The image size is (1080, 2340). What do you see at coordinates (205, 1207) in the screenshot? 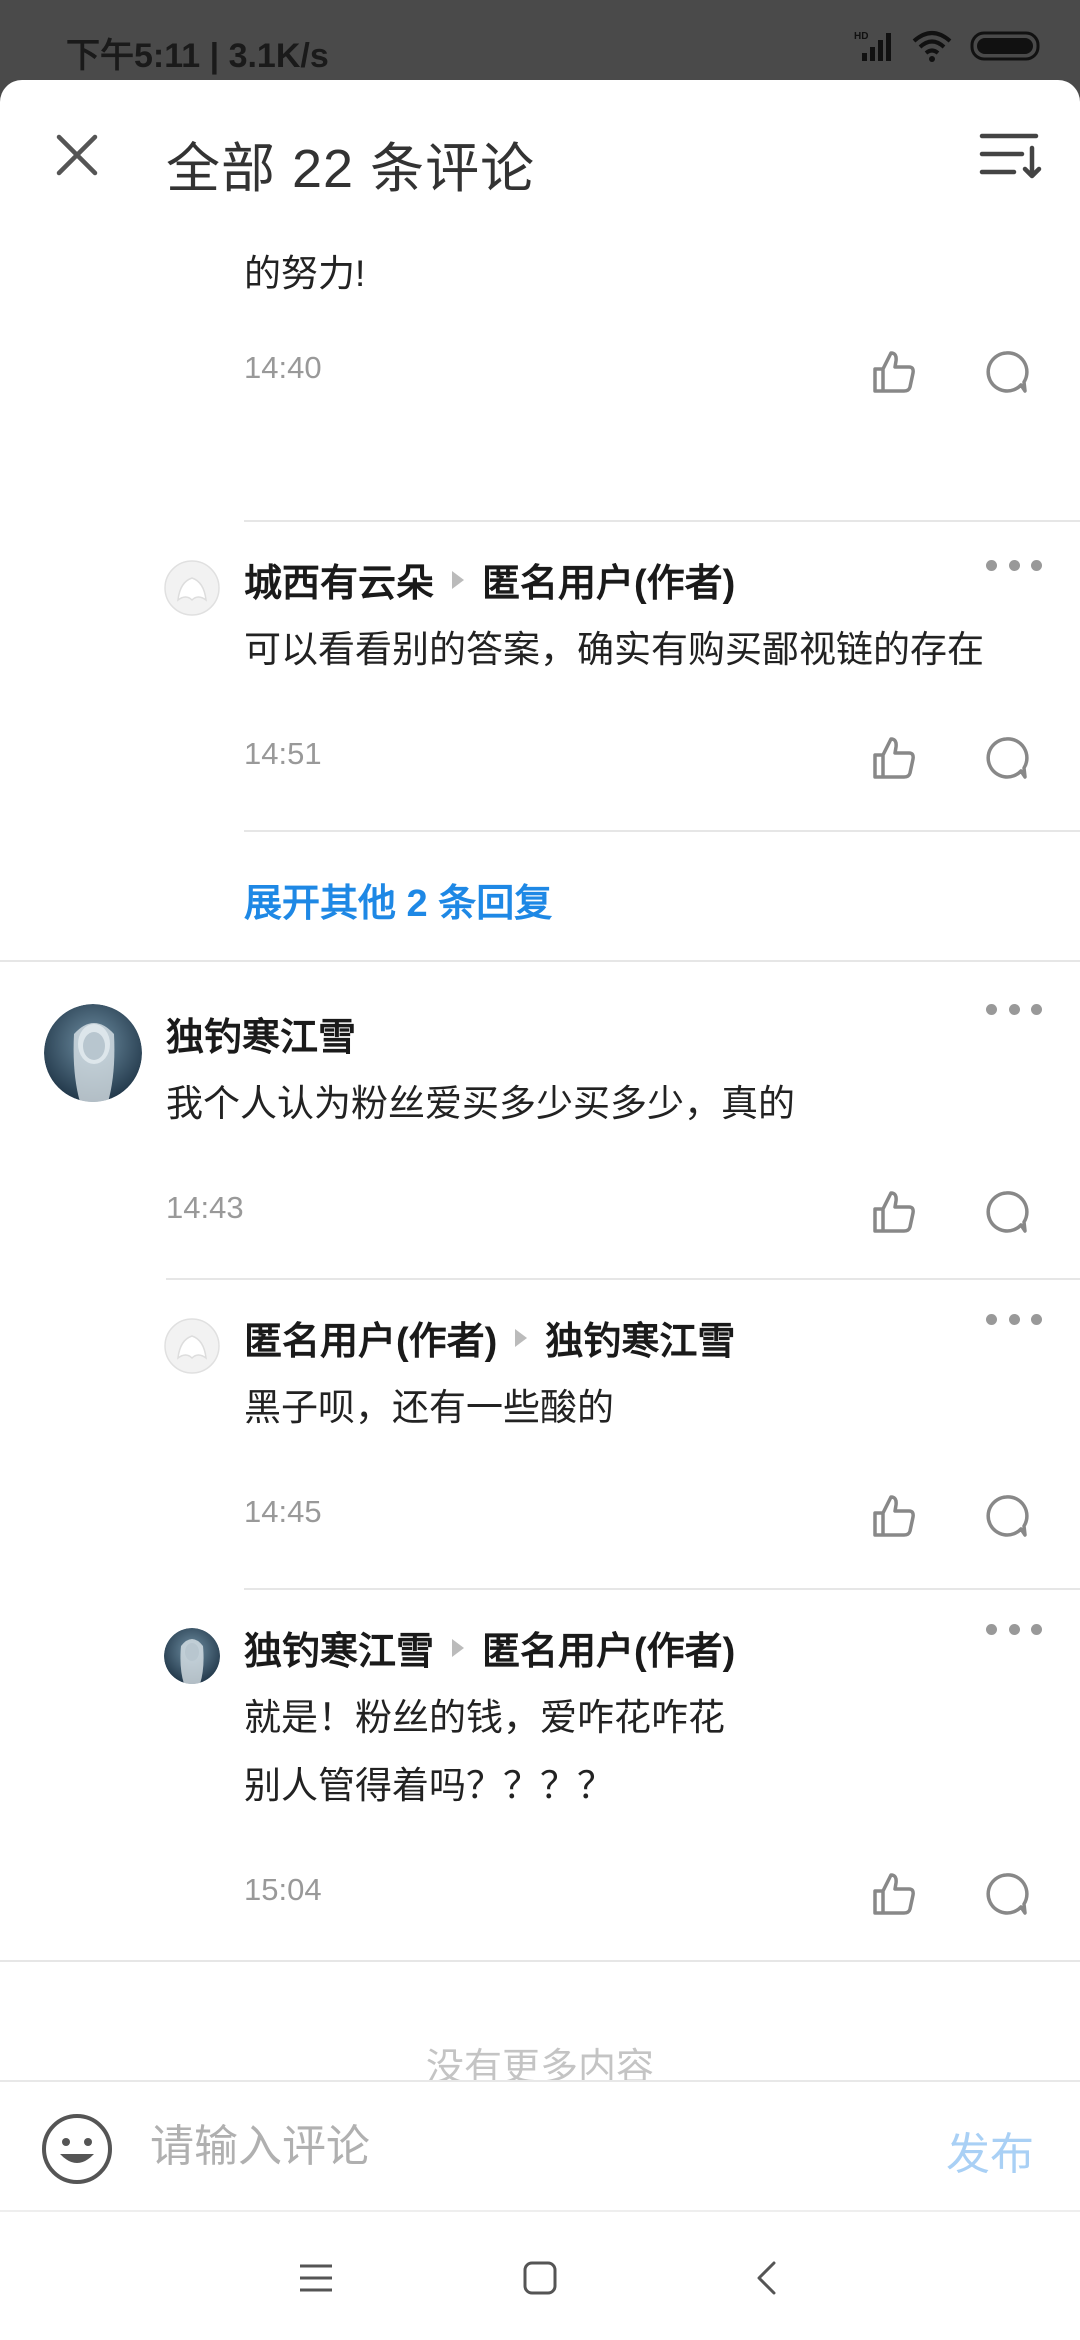
I see `comment-time: 14:43` at bounding box center [205, 1207].